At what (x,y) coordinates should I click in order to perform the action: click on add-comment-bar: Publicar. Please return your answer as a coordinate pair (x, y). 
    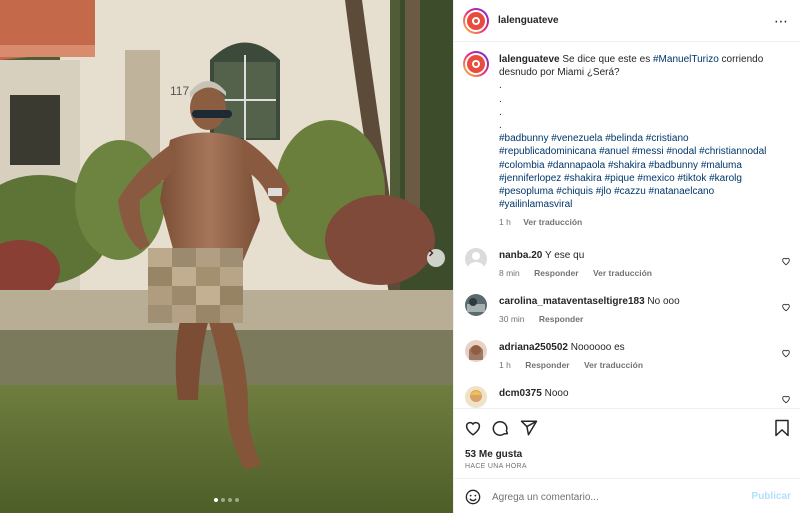
    Looking at the image, I should click on (627, 495).